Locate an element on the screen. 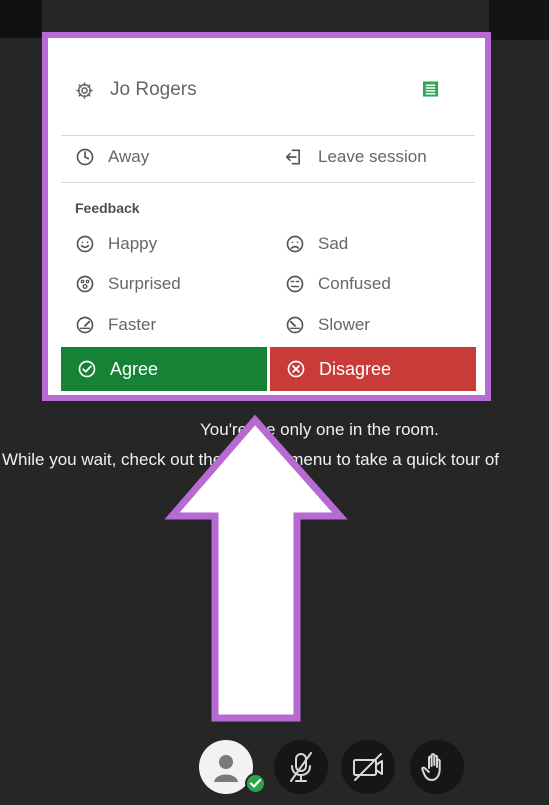  faster-label: Faster is located at coordinates (132, 324).